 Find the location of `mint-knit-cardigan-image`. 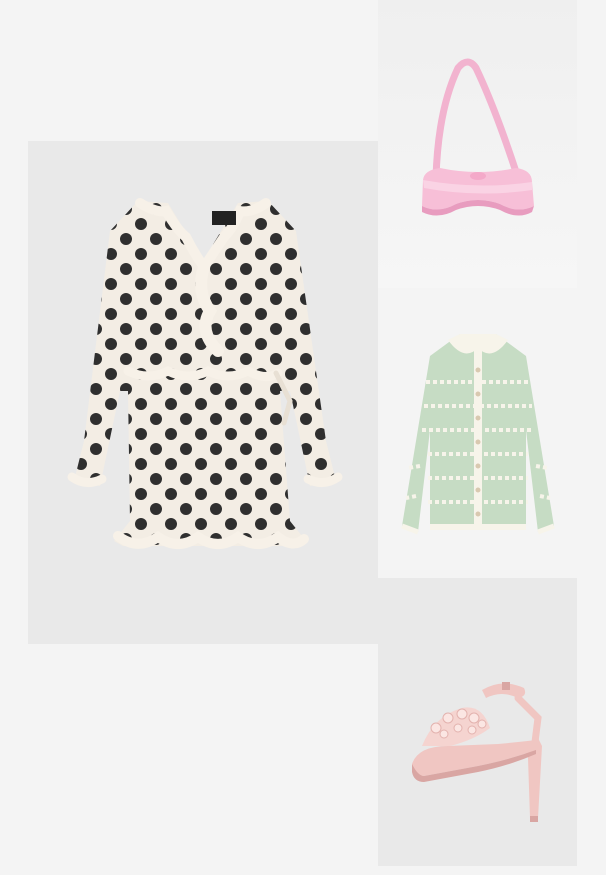

mint-knit-cardigan-image is located at coordinates (478, 434).